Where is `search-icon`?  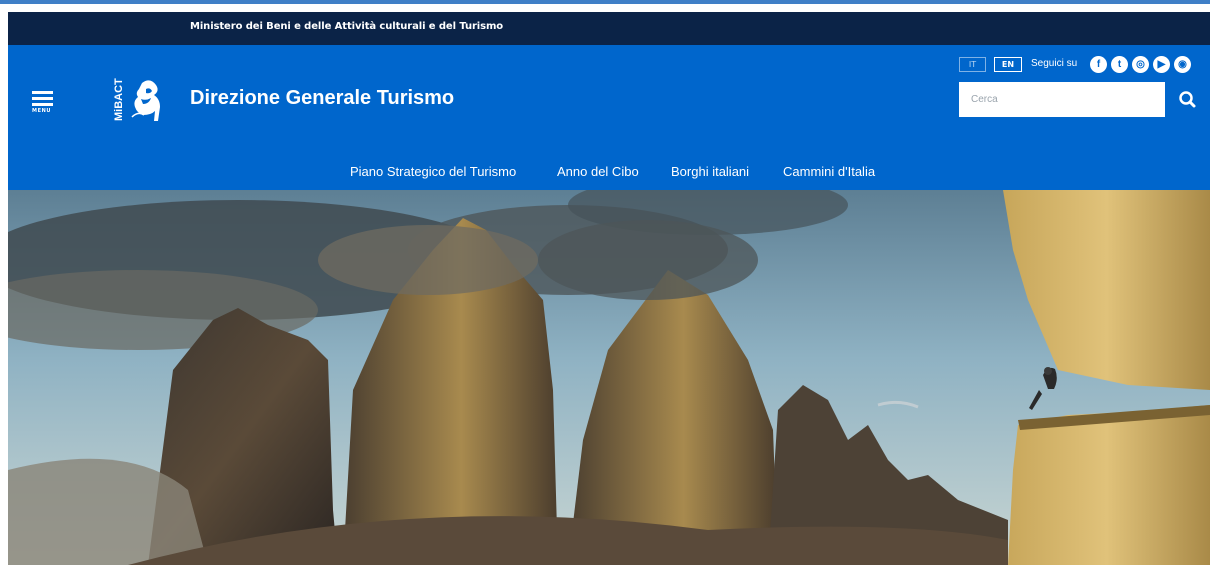
search-icon is located at coordinates (1187, 99).